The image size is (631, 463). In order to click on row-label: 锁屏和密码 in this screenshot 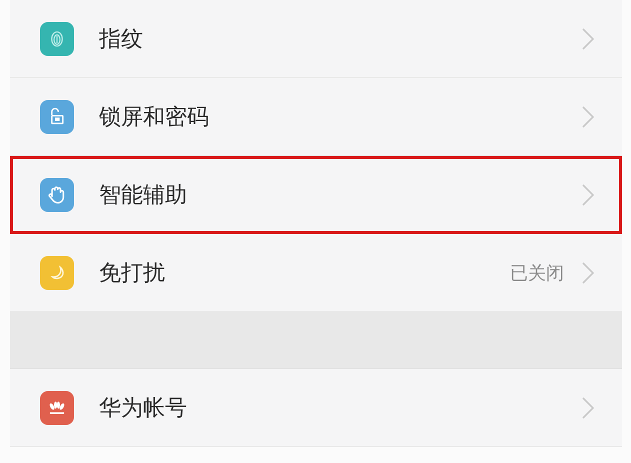, I will do `click(154, 118)`.